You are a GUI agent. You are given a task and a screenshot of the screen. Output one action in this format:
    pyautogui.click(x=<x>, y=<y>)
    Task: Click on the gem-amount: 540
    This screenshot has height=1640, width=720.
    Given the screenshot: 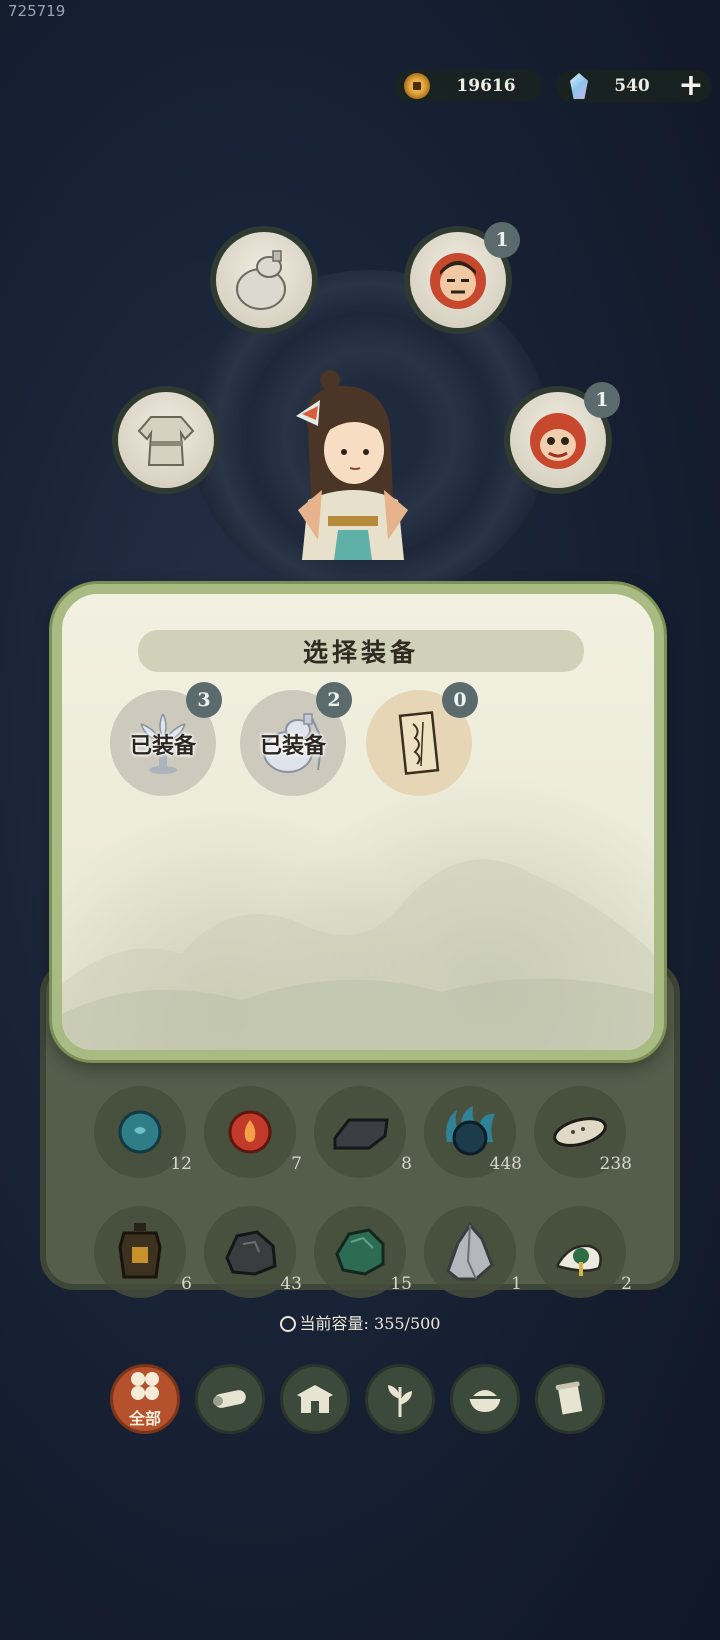 What is the action you would take?
    pyautogui.click(x=632, y=86)
    